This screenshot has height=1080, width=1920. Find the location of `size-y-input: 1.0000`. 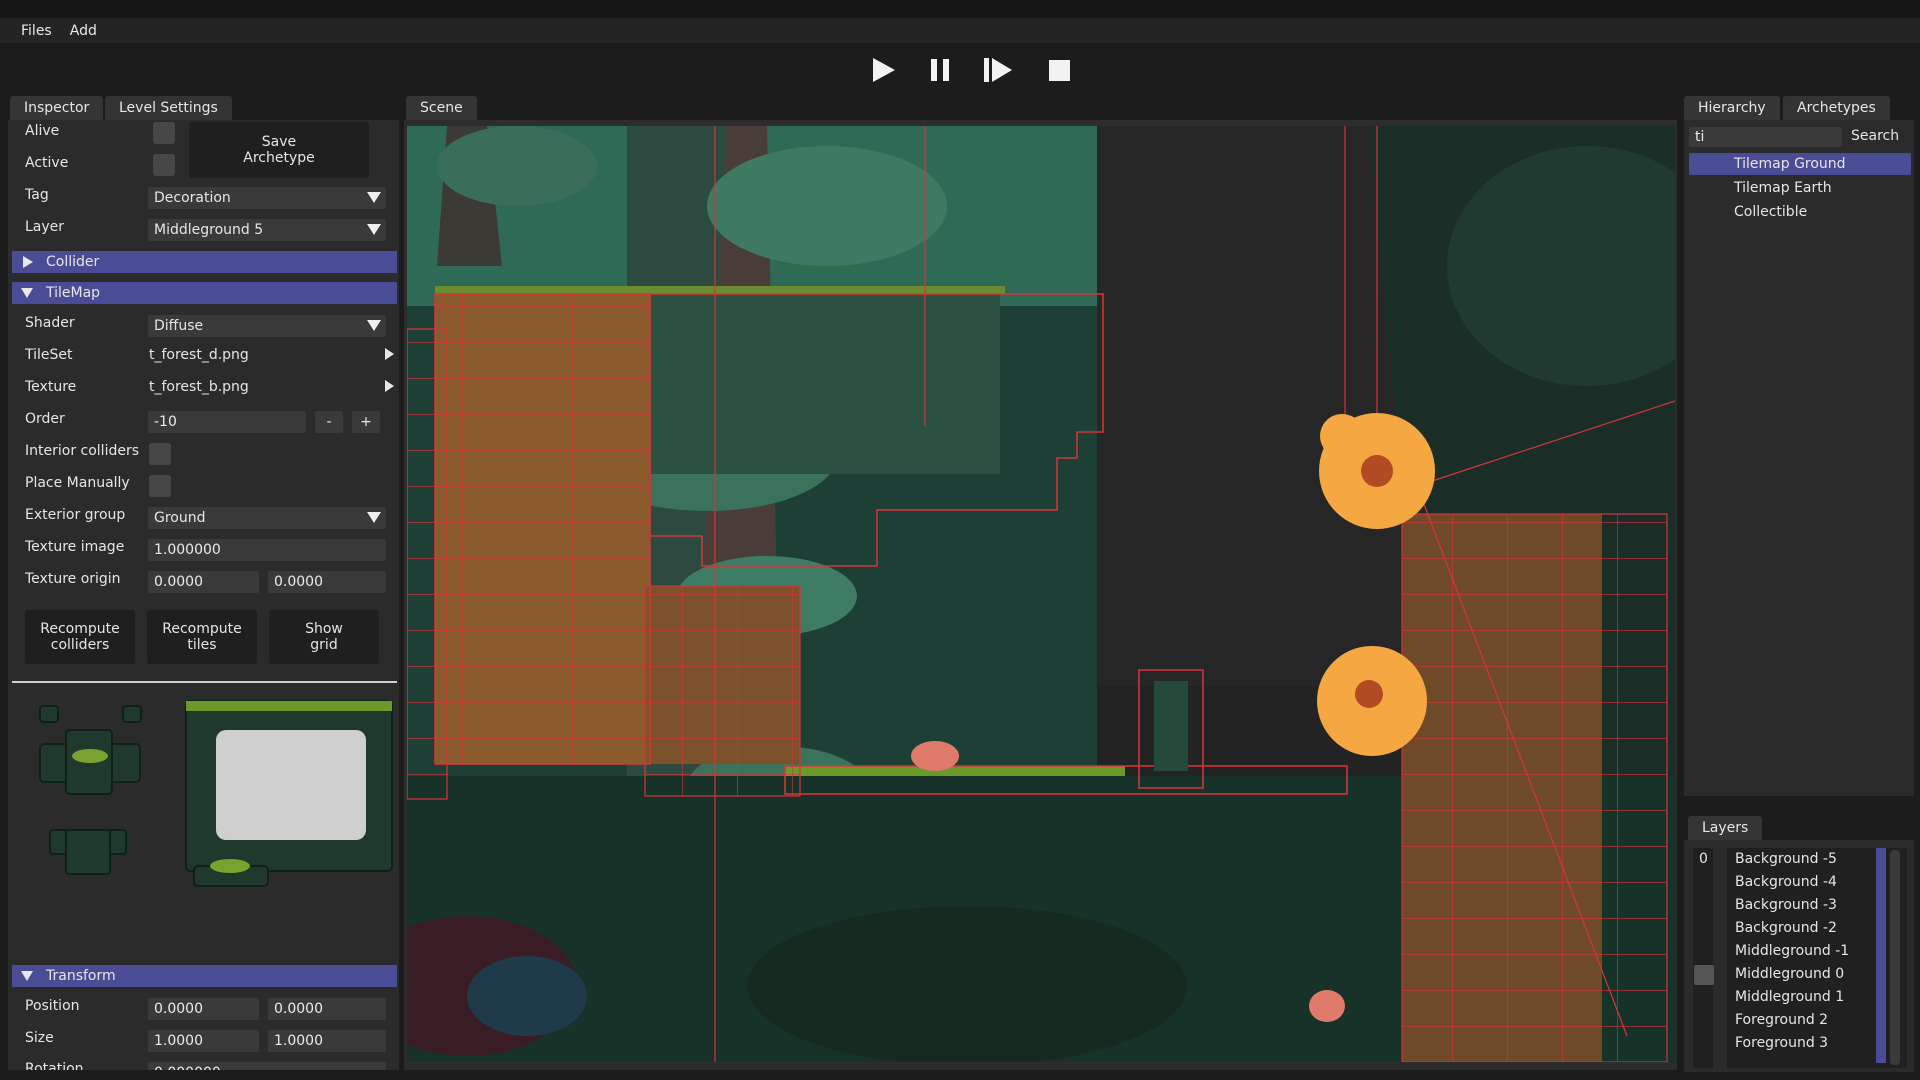

size-y-input: 1.0000 is located at coordinates (327, 1041).